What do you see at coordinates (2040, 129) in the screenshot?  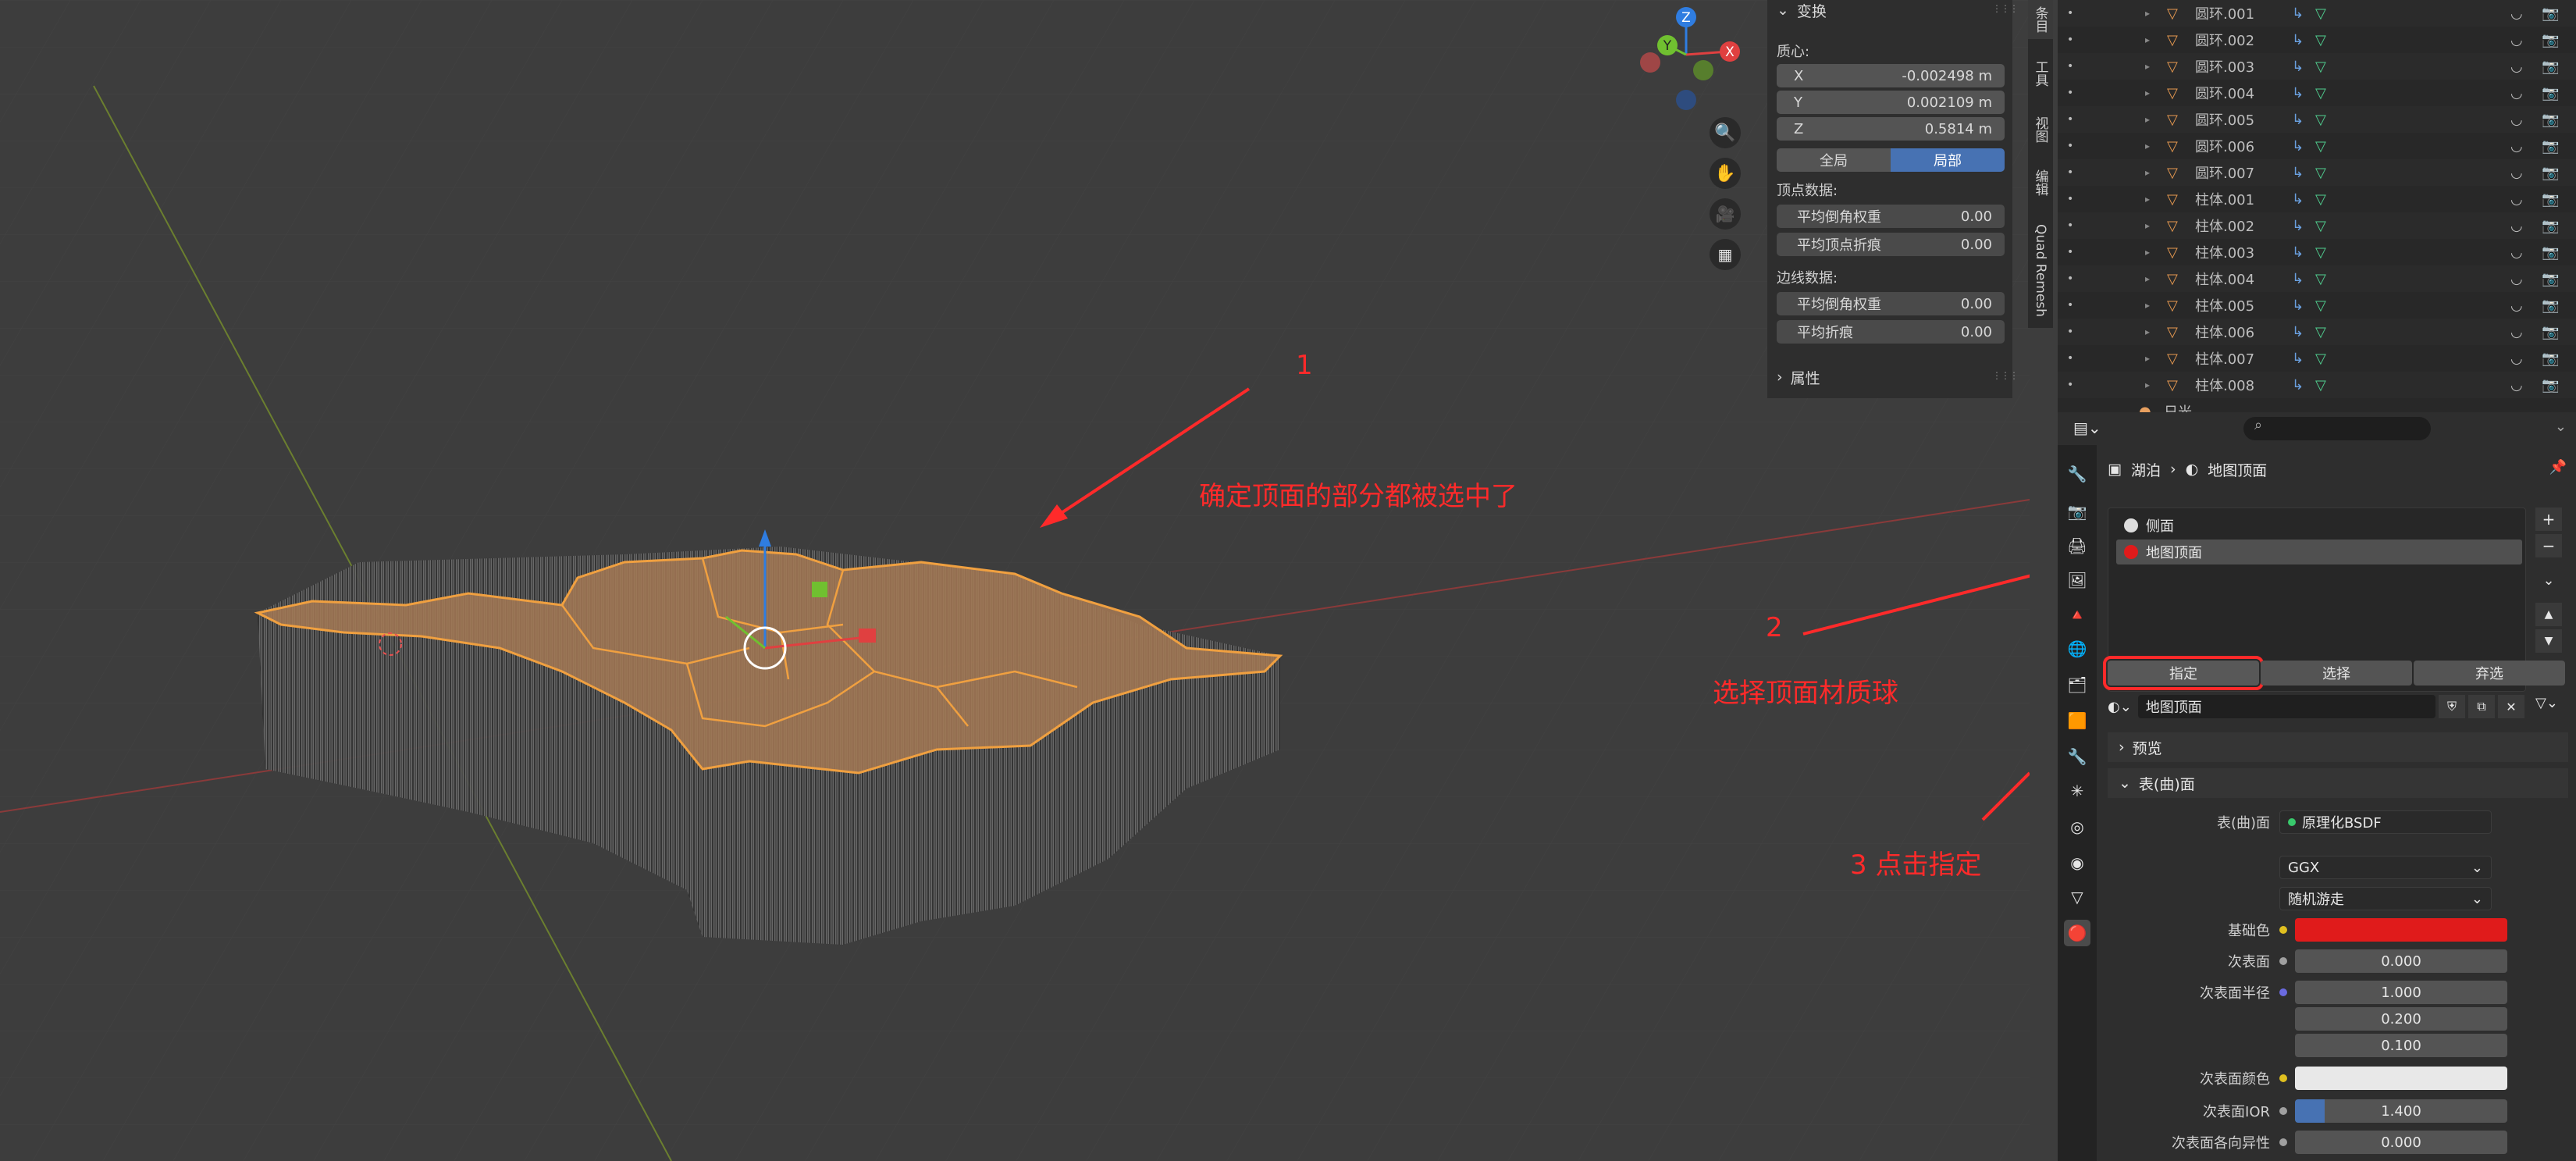 I see `tab-view: 视图` at bounding box center [2040, 129].